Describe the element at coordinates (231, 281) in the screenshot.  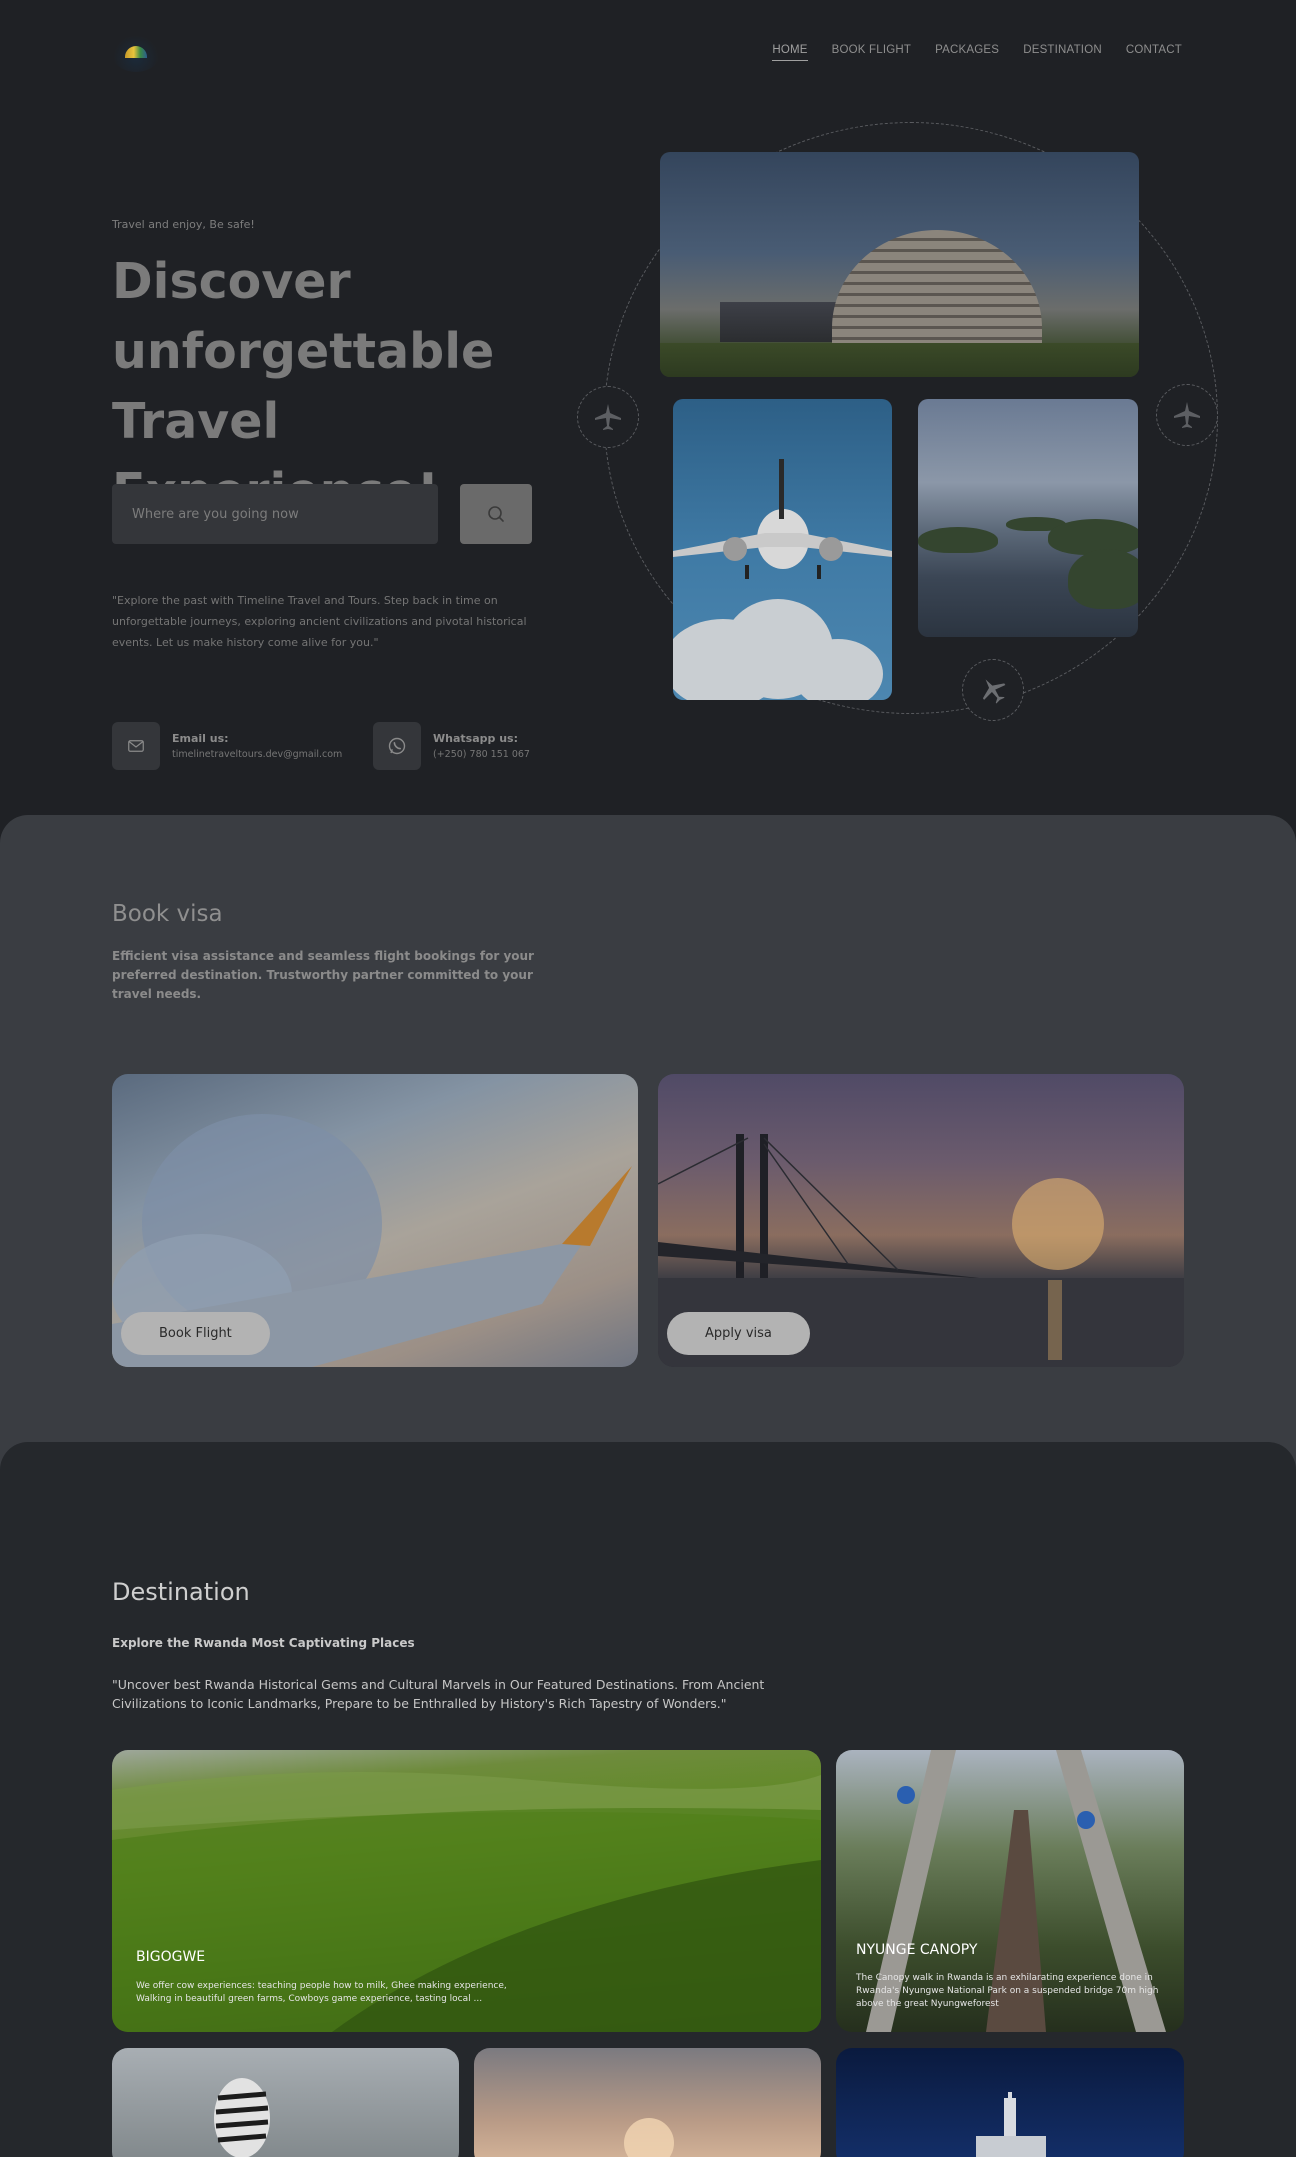
I see `hero-title-line: Discover` at that location.